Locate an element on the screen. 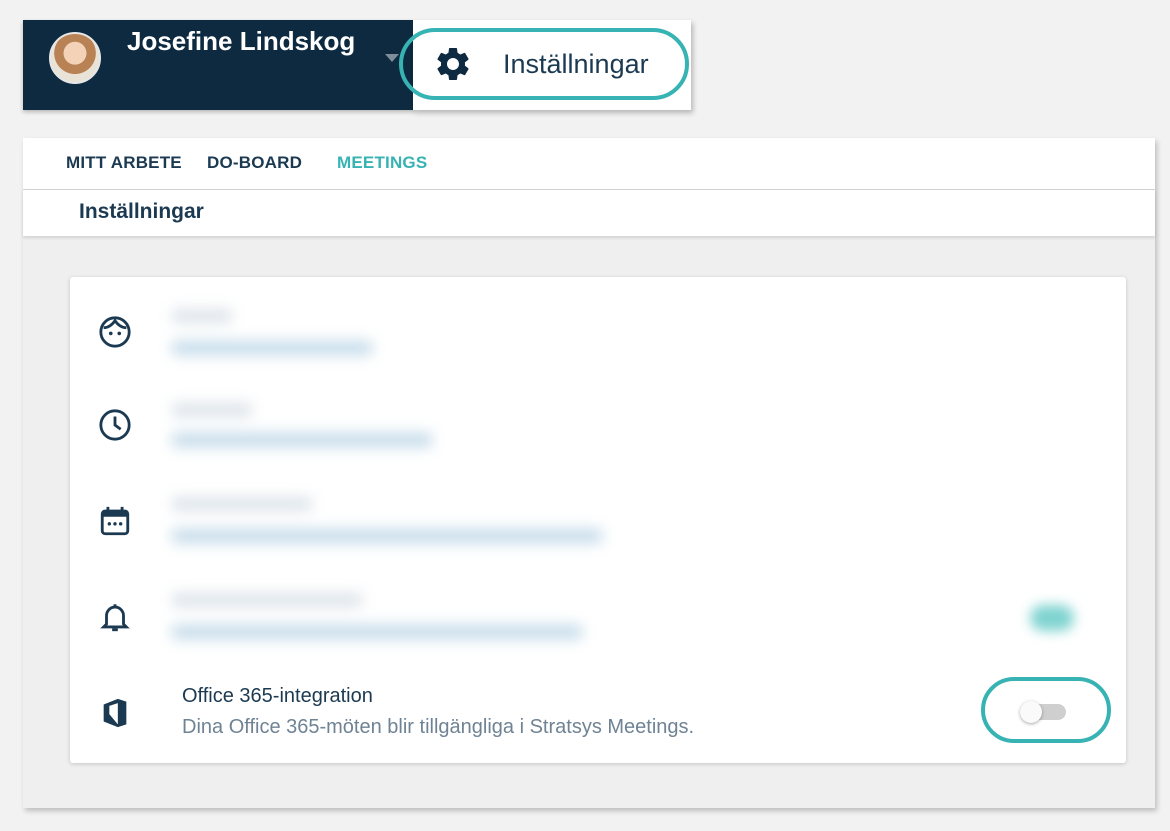 The image size is (1170, 831). calendar-icon is located at coordinates (115, 521).